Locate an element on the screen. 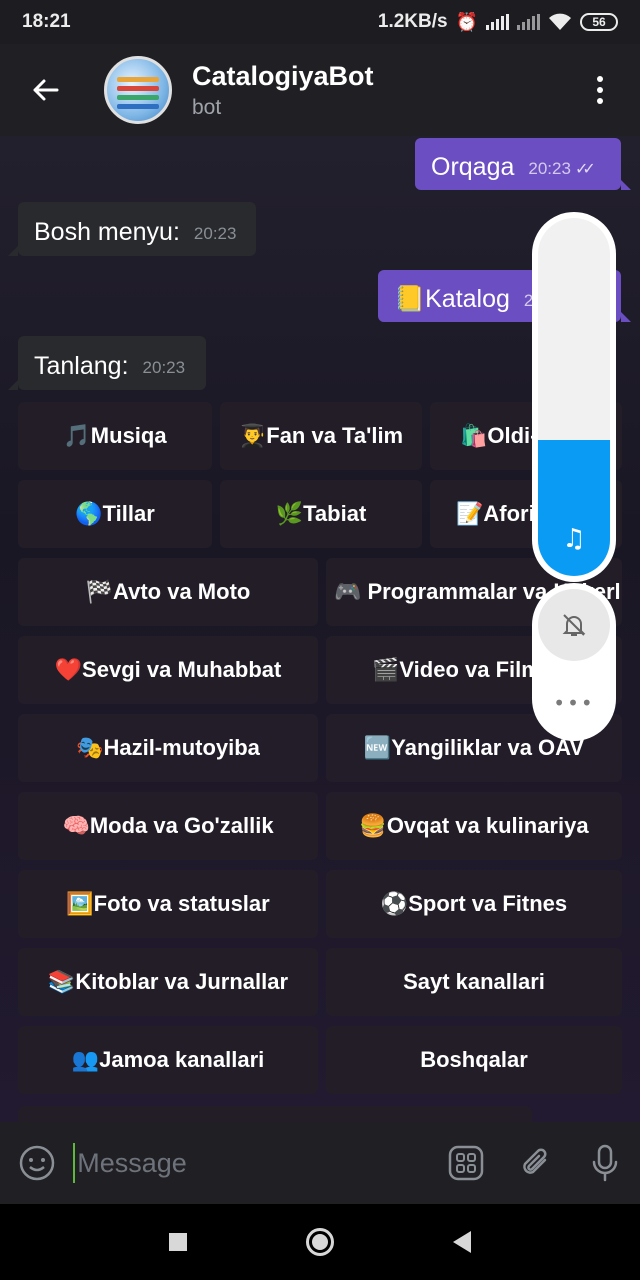  chat-header: CatalogiyaBot bot is located at coordinates (320, 90).